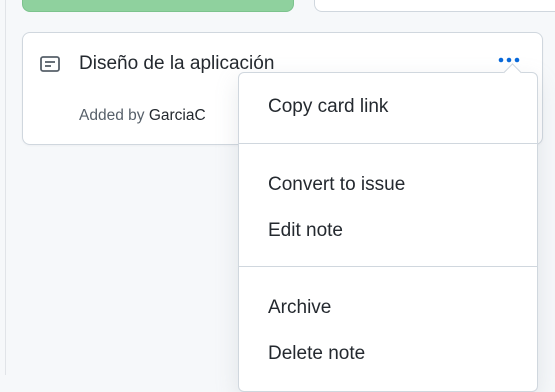 Image resolution: width=555 pixels, height=392 pixels. I want to click on menu-item-copy-card-link: Copy card link, so click(388, 107).